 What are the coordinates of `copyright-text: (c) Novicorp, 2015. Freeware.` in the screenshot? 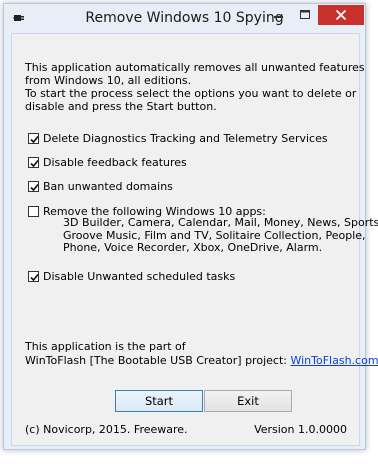 It's located at (106, 429).